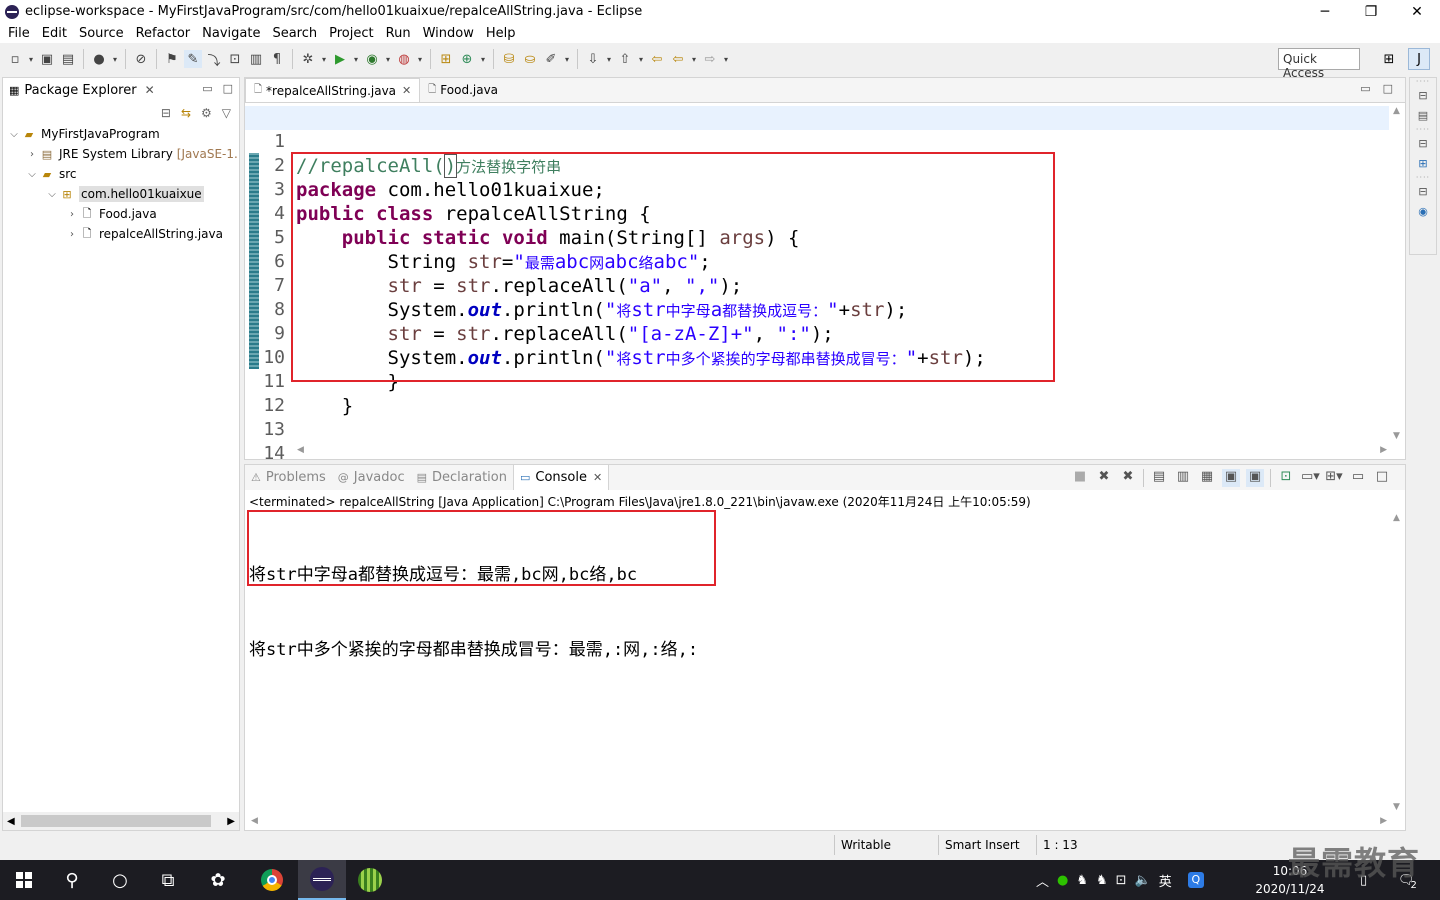 This screenshot has width=1440, height=900. Describe the element at coordinates (121, 214) in the screenshot. I see `tree-item-food-java: › 🗋 Food.java` at that location.